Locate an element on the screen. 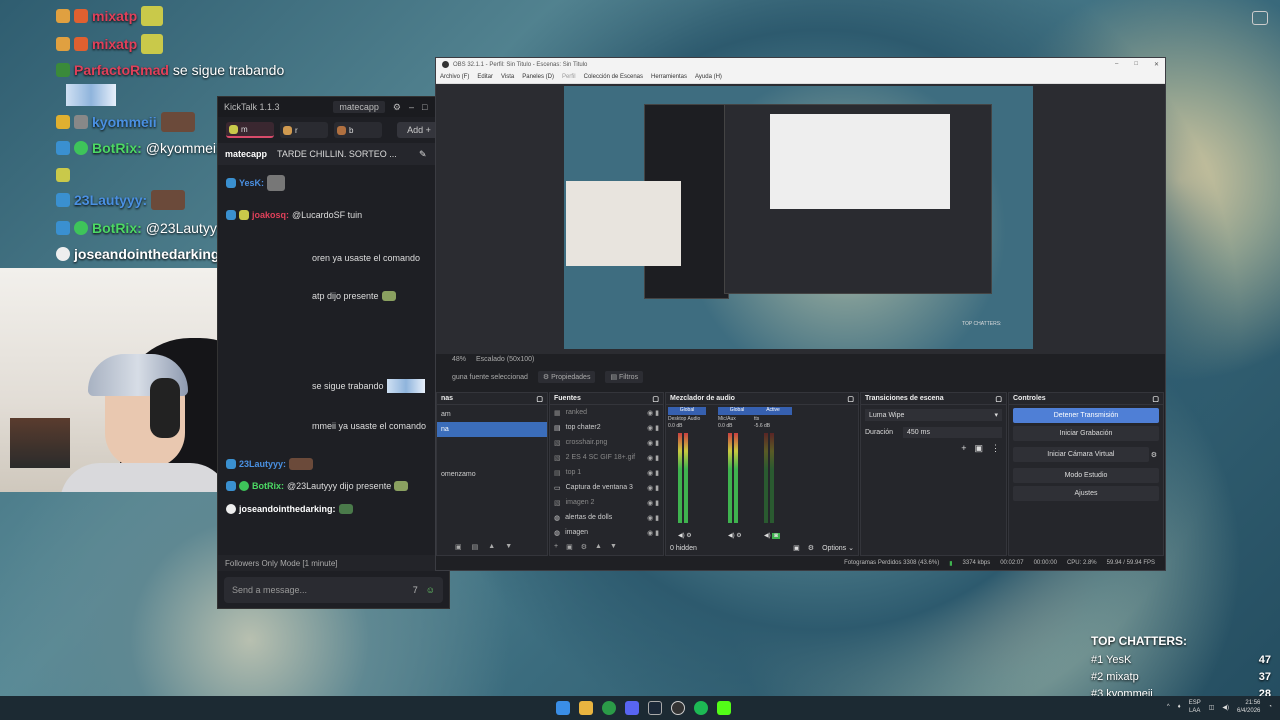 This screenshot has width=1280, height=720. properties-button: ⚙ Propiedades is located at coordinates (566, 377).